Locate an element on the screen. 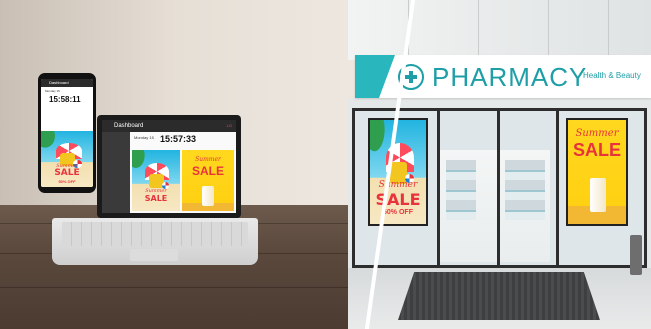 The image size is (651, 329). dashboard-header: Dashboard LG is located at coordinates (169, 126).